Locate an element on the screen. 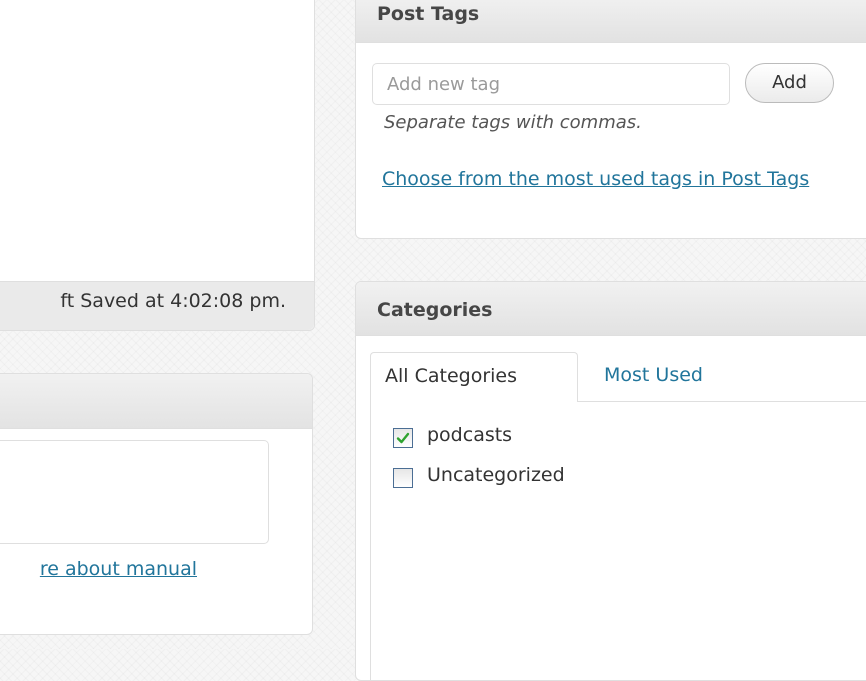  check-icon is located at coordinates (403, 438).